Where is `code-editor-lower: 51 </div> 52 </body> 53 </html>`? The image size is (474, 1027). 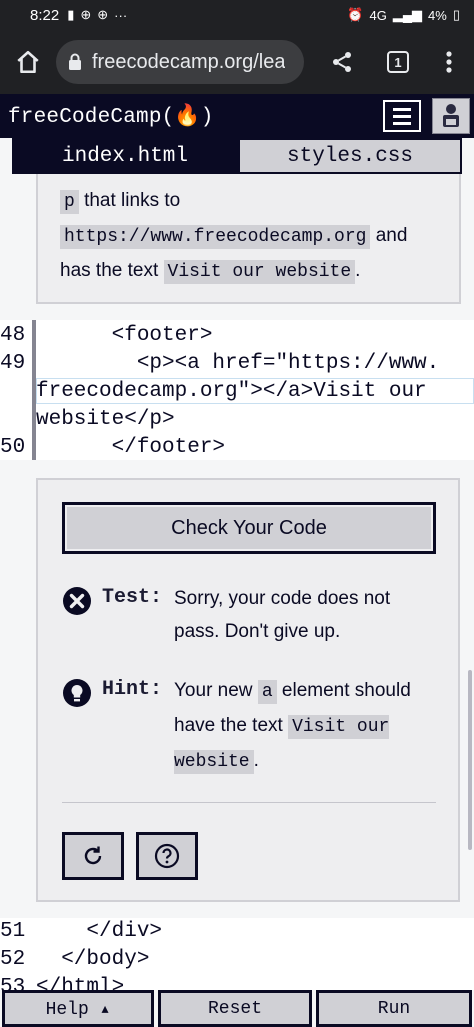 code-editor-lower: 51 </div> 52 </body> 53 </html> is located at coordinates (237, 955).